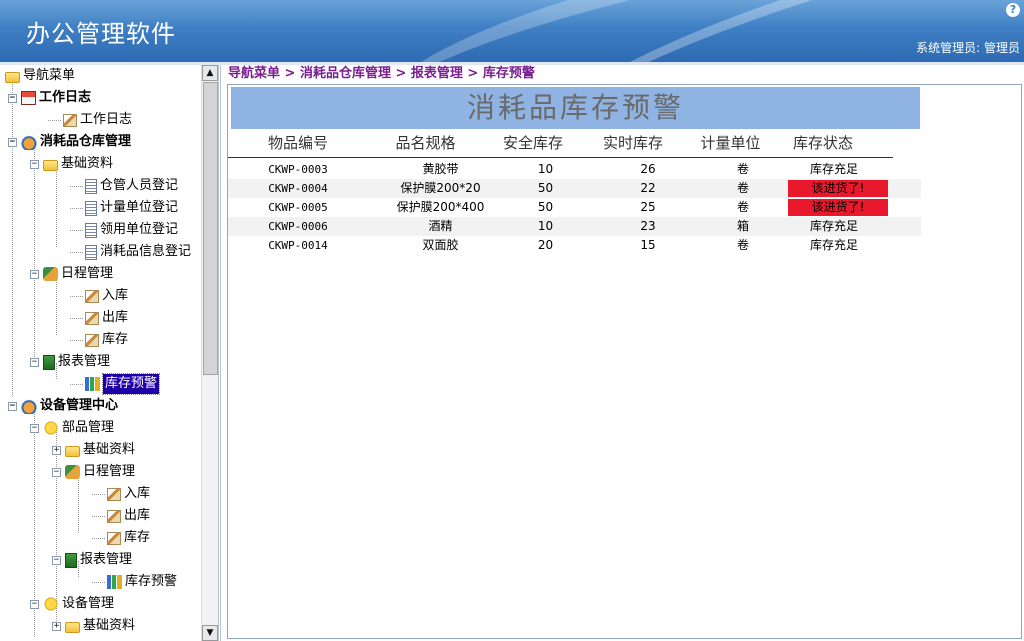  I want to click on sidebar-item: − 基础资料, so click(71, 164).